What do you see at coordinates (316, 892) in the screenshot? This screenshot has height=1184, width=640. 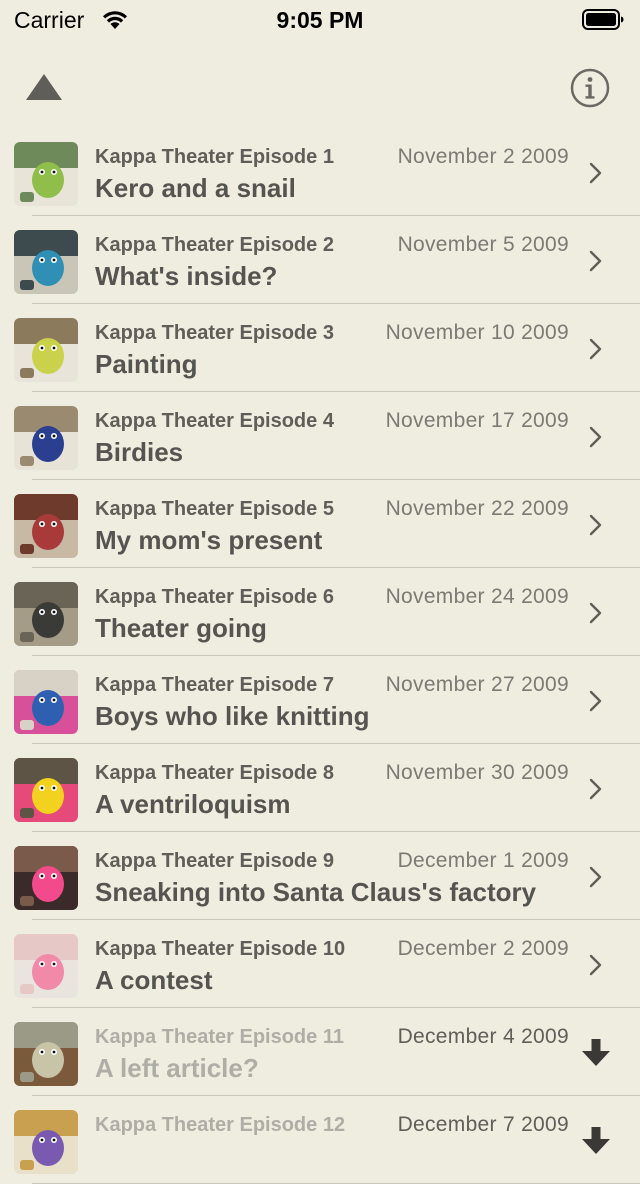 I see `episode-subtitle: Sneaking into Santa Claus's factory` at bounding box center [316, 892].